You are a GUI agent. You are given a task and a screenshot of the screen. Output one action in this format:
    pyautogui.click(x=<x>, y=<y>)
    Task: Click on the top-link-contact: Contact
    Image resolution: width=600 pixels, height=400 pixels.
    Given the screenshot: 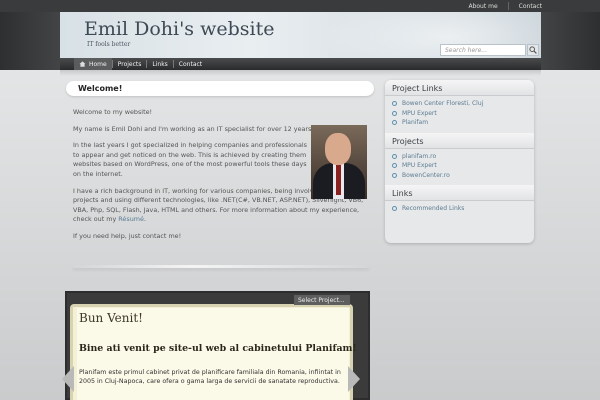 What is the action you would take?
    pyautogui.click(x=530, y=6)
    